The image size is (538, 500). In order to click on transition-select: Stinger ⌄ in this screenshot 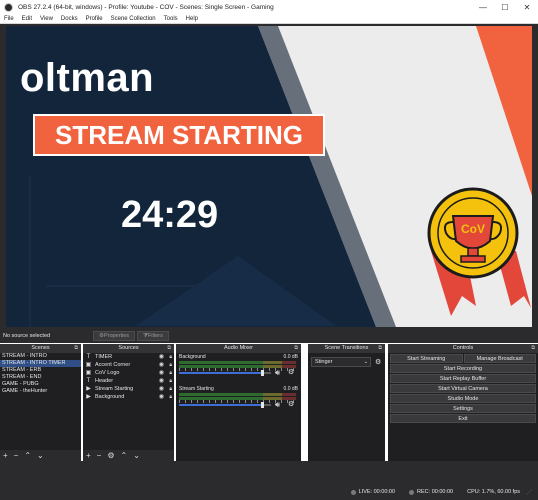, I will do `click(341, 362)`.